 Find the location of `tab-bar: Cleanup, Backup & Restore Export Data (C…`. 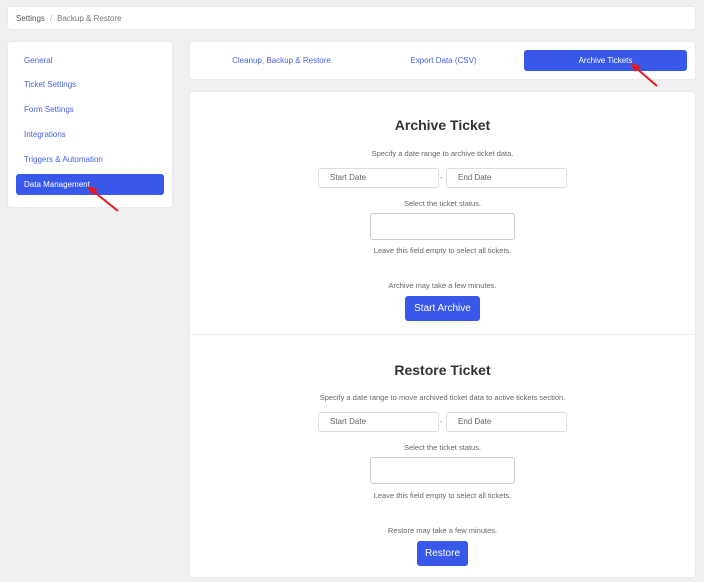

tab-bar: Cleanup, Backup & Restore Export Data (C… is located at coordinates (442, 60).